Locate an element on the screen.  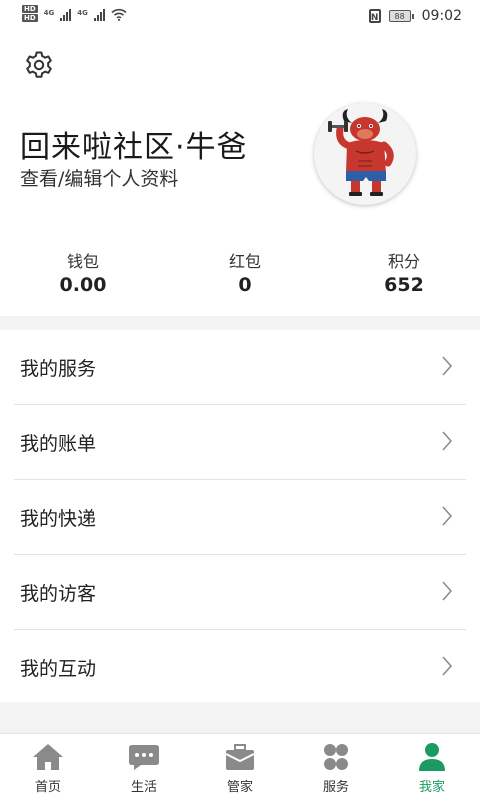
nav-tab-services: 服务 is located at coordinates (336, 767).